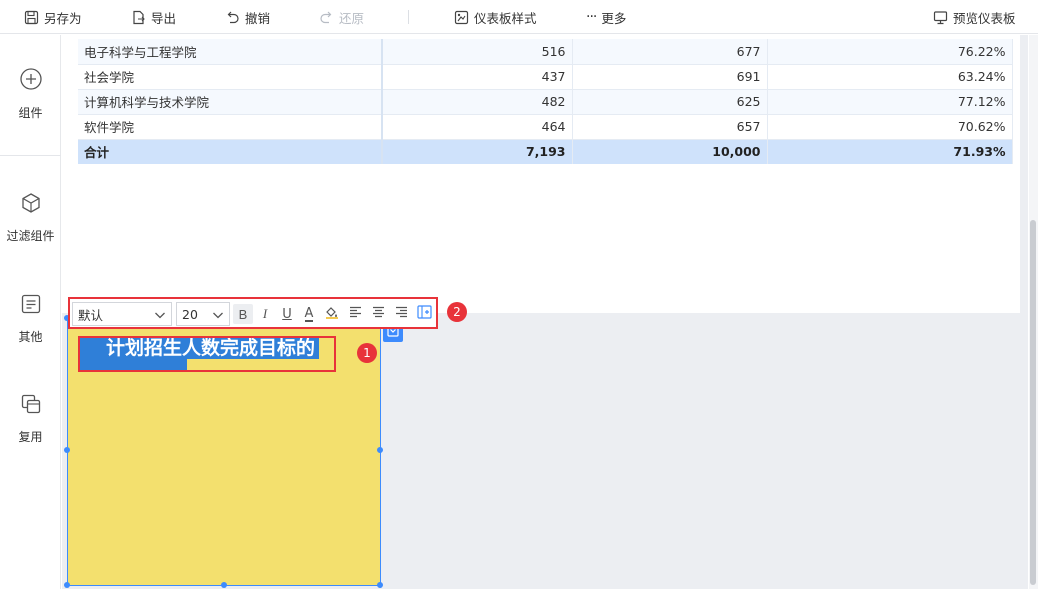  I want to click on table-total-row: 合计 7,193 10,000 71.93%, so click(545, 151).